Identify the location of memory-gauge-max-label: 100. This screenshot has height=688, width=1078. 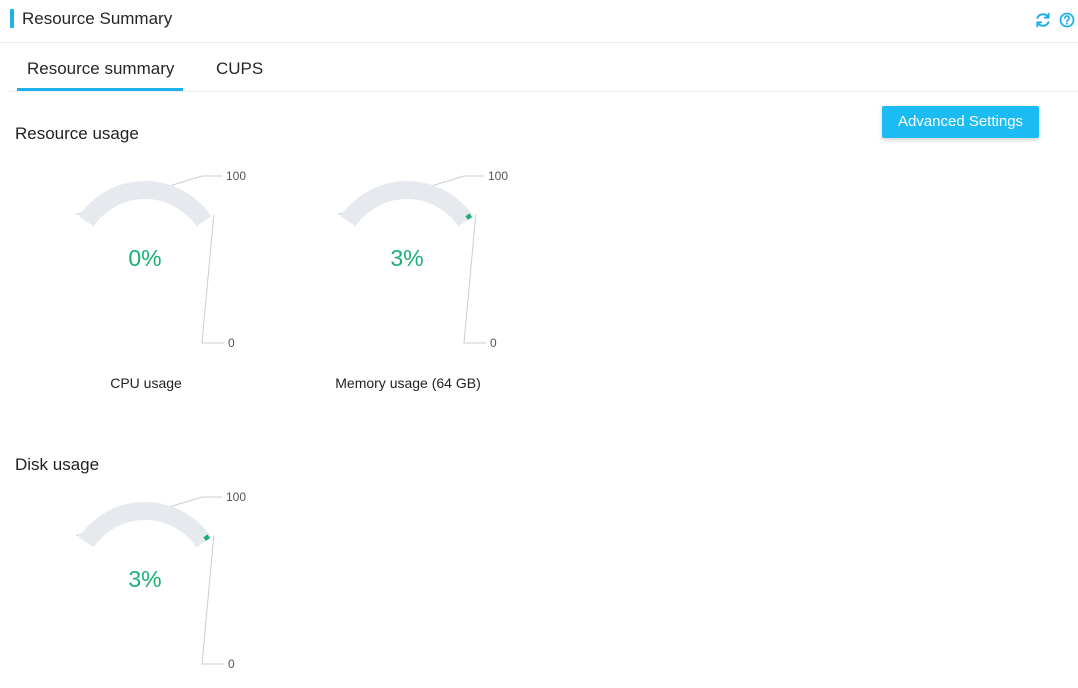
(498, 176).